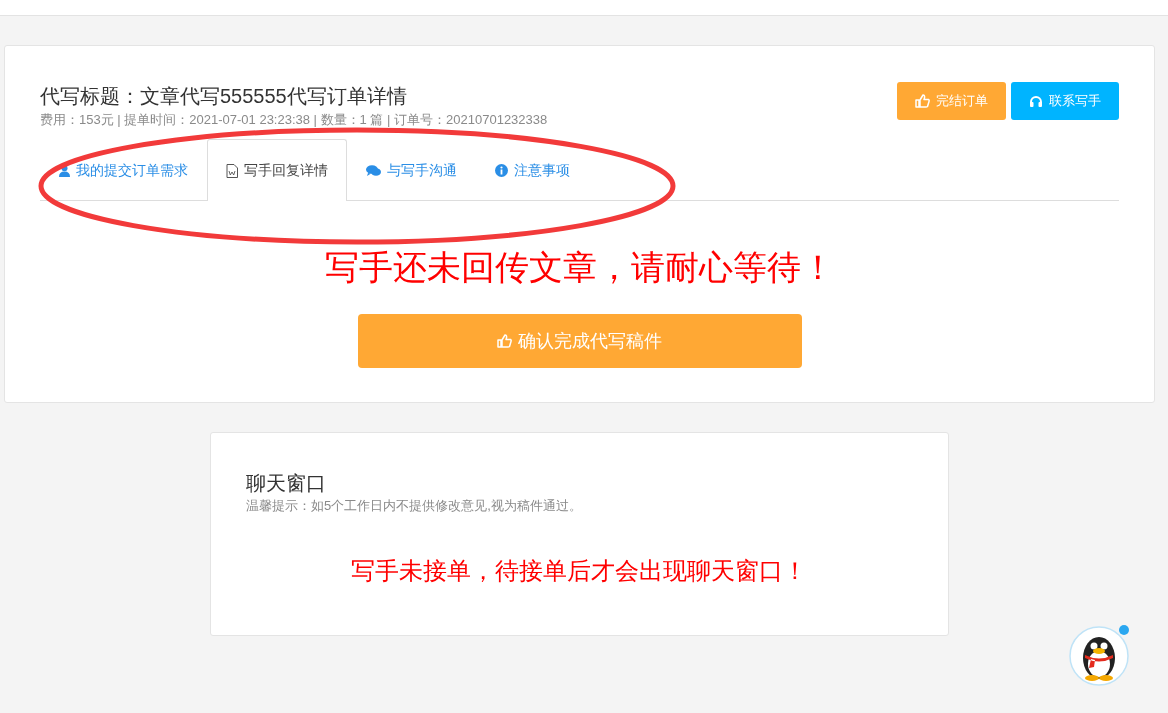  What do you see at coordinates (579, 571) in the screenshot?
I see `chat-unavailable-message: 写手未接单，待接单后才会出现聊天窗口！` at bounding box center [579, 571].